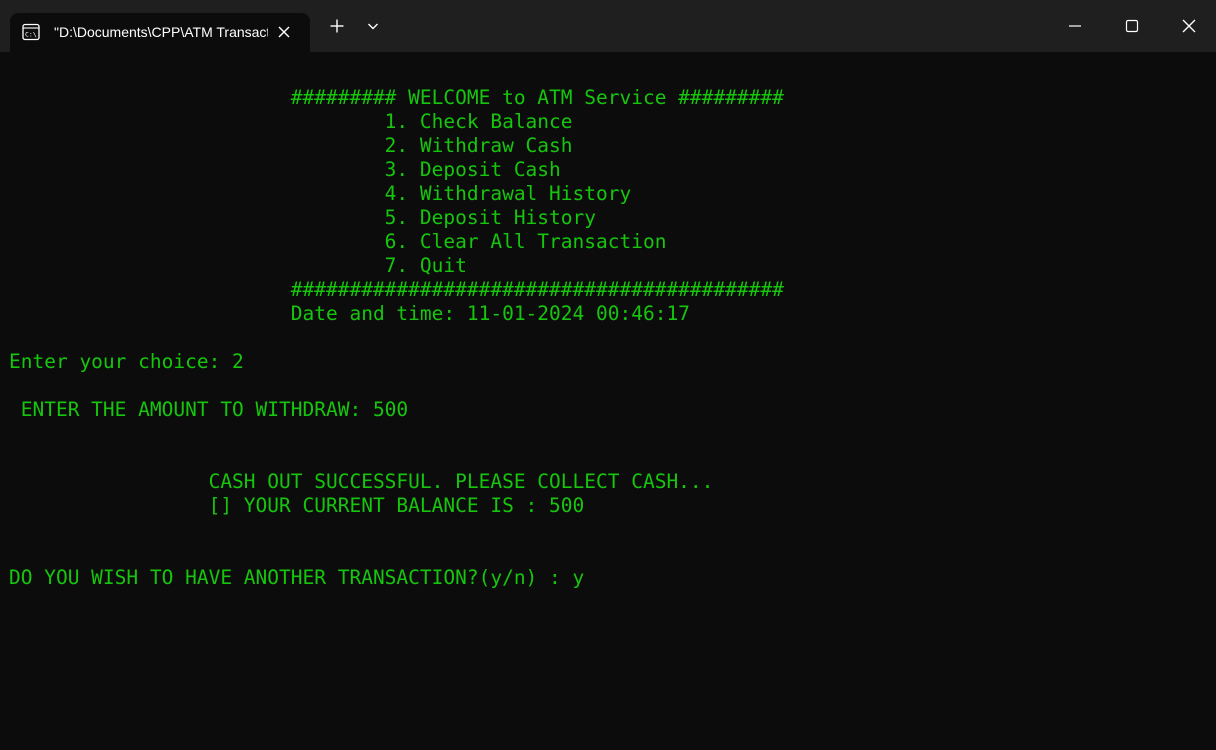  I want to click on terminal-line: 6. Clear All Transaction, so click(338, 241).